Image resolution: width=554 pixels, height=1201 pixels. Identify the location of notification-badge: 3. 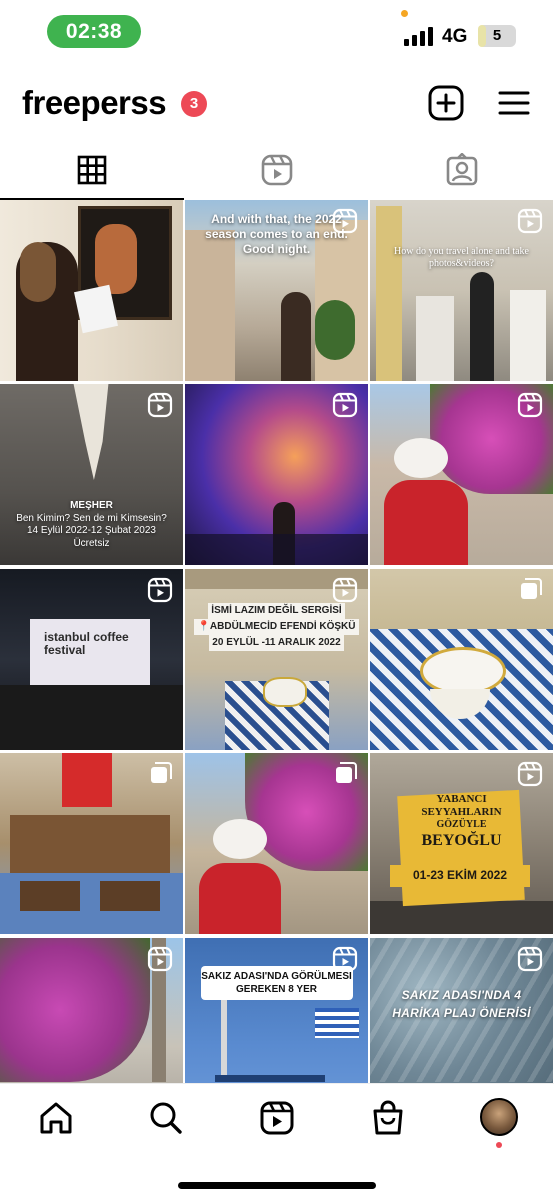
(194, 104).